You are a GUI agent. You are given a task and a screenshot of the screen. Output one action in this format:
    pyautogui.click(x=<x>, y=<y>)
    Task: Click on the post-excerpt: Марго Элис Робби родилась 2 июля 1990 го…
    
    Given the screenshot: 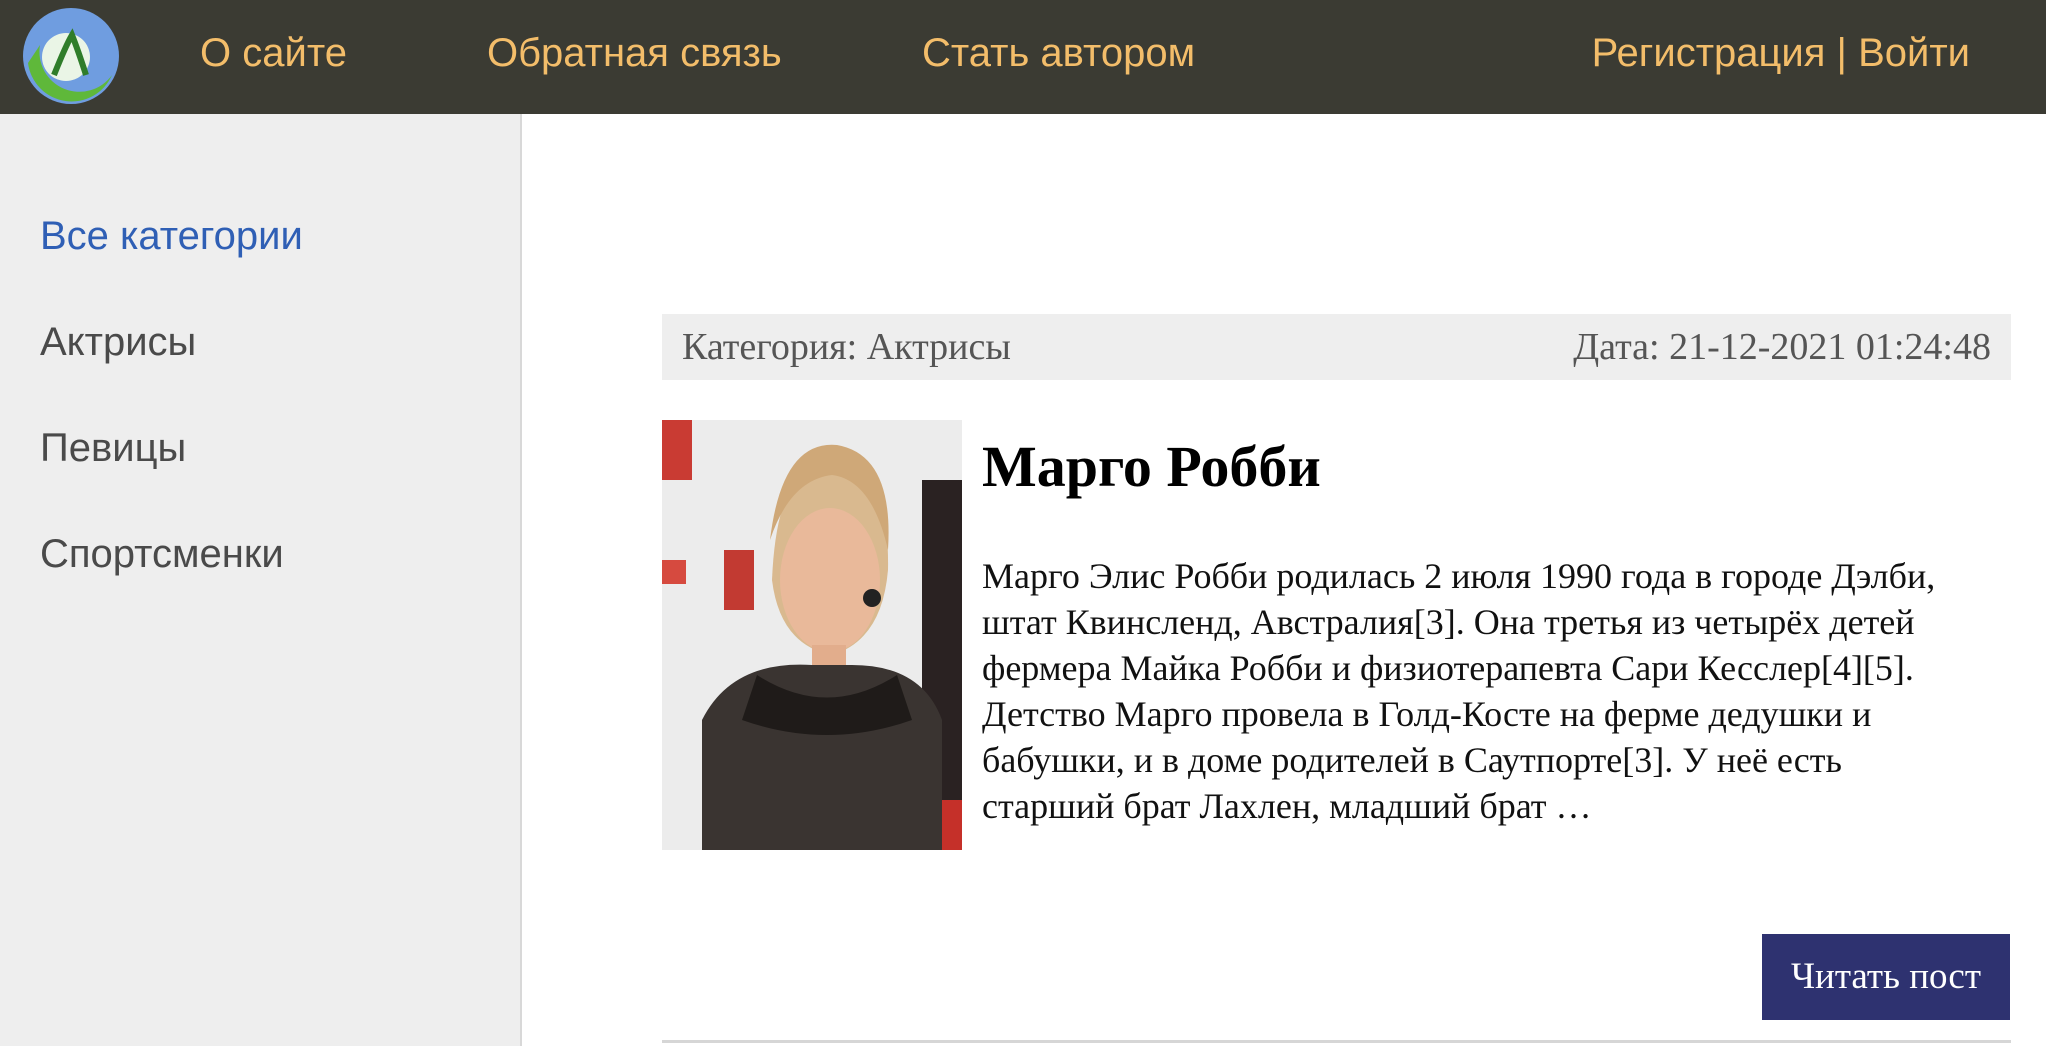 What is the action you would take?
    pyautogui.click(x=1459, y=691)
    